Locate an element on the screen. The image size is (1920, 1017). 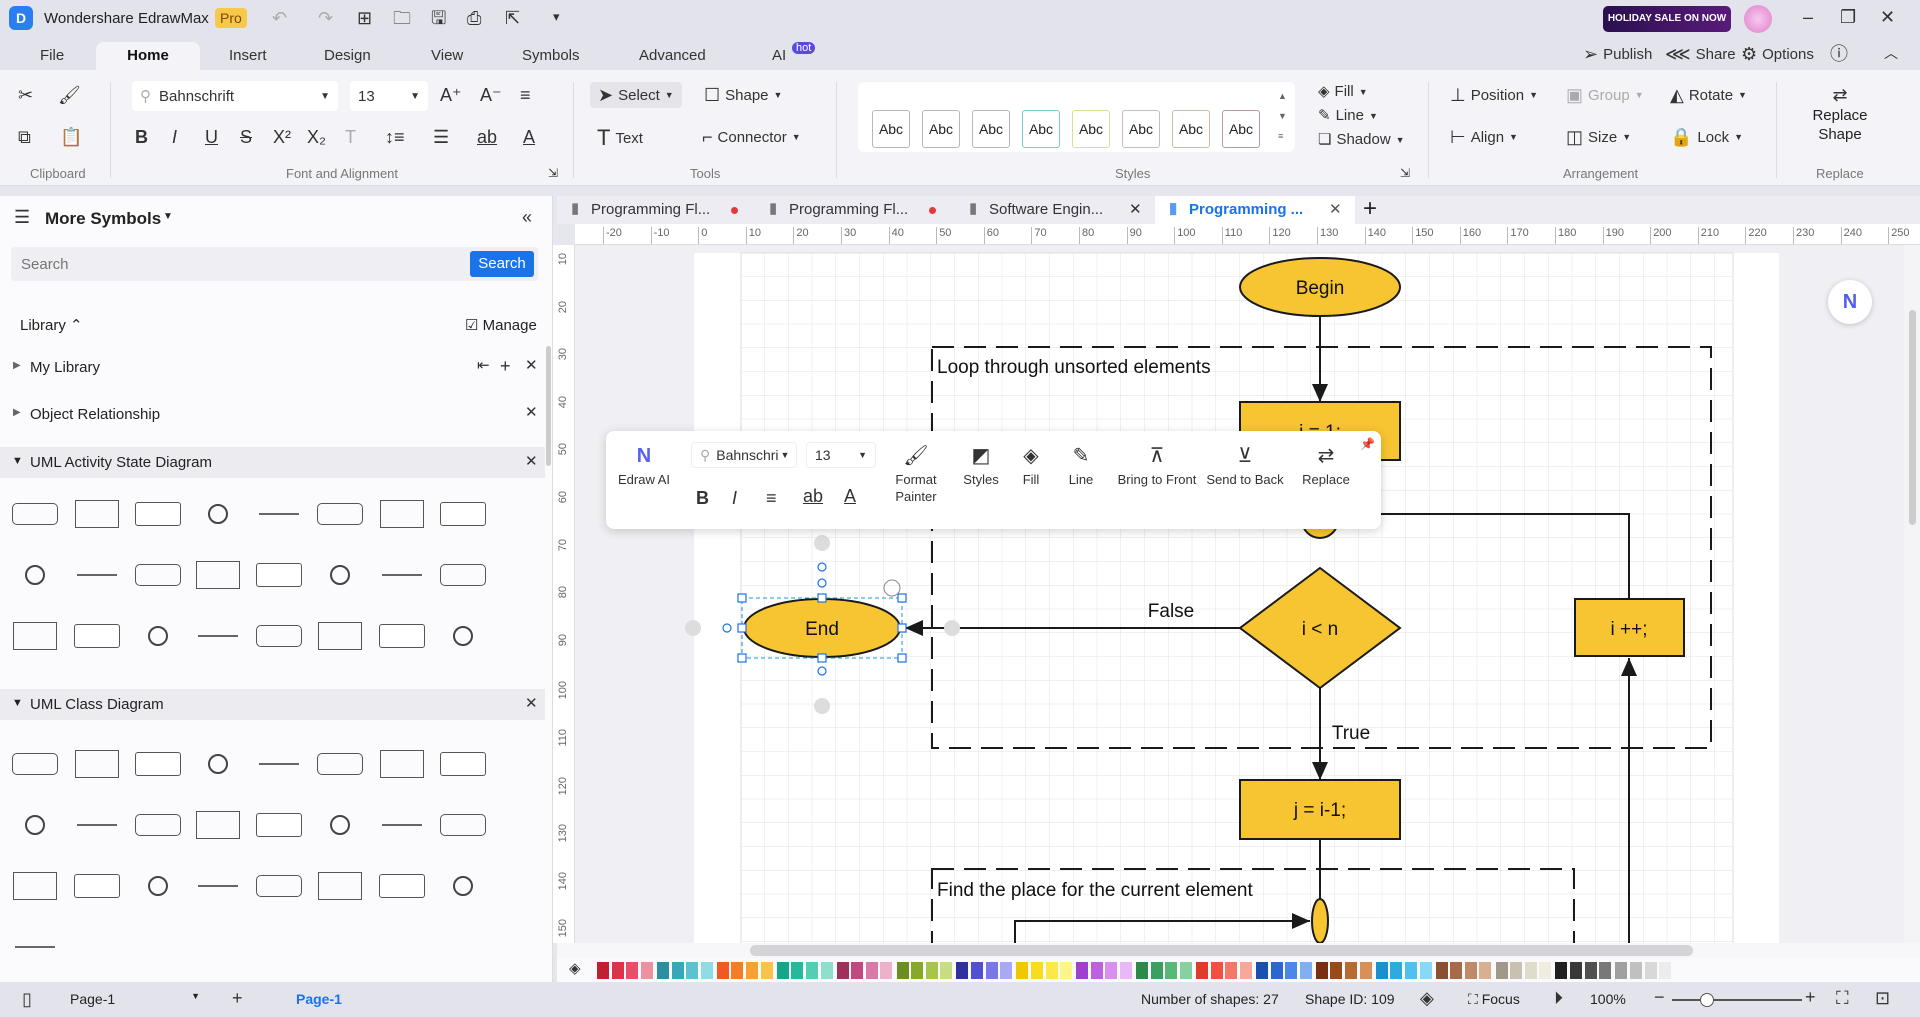
print-icon: ⎙ is located at coordinates (474, 18).